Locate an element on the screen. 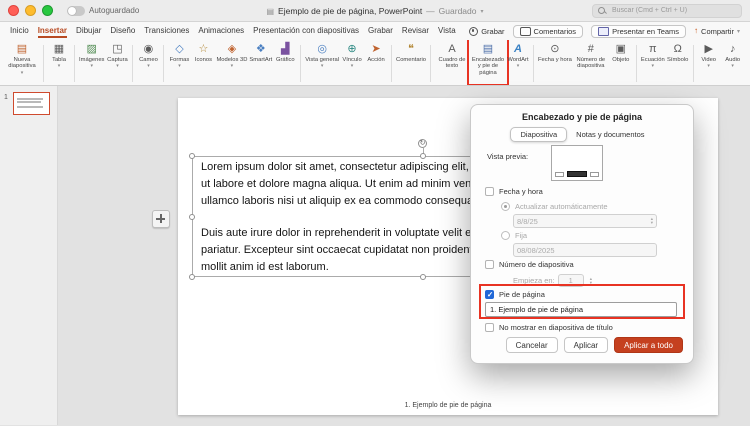 The height and width of the screenshot is (426, 750). stepper-icon: ▴ ▾ is located at coordinates (591, 280).